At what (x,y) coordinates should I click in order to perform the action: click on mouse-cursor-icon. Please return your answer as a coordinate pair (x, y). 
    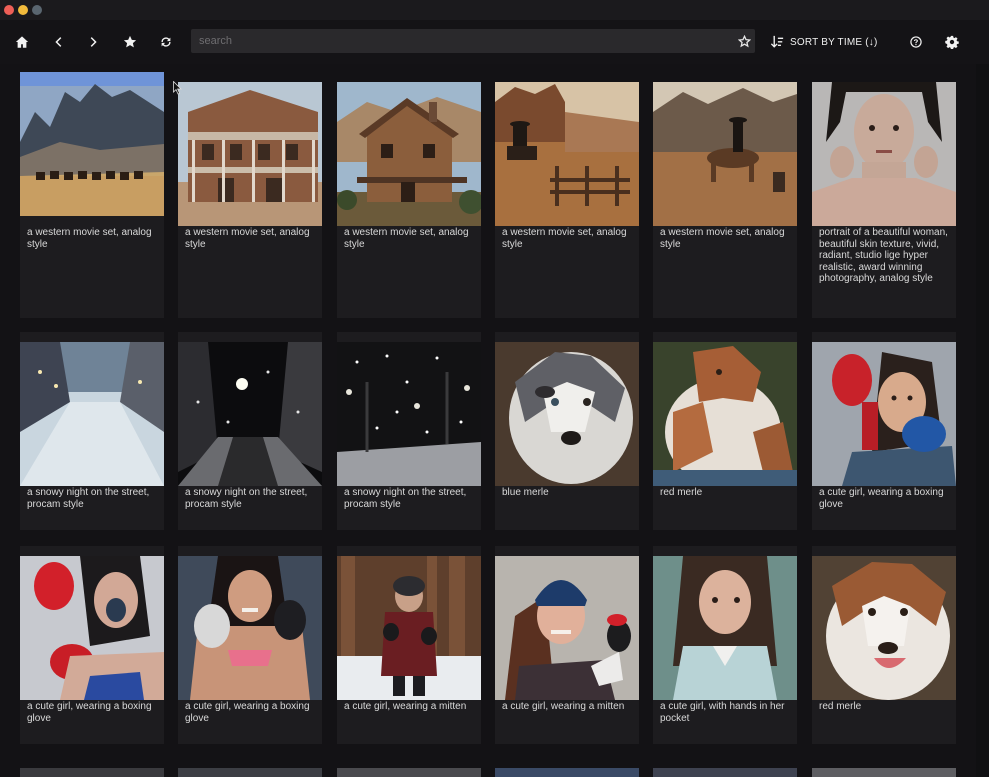
    Looking at the image, I should click on (177, 88).